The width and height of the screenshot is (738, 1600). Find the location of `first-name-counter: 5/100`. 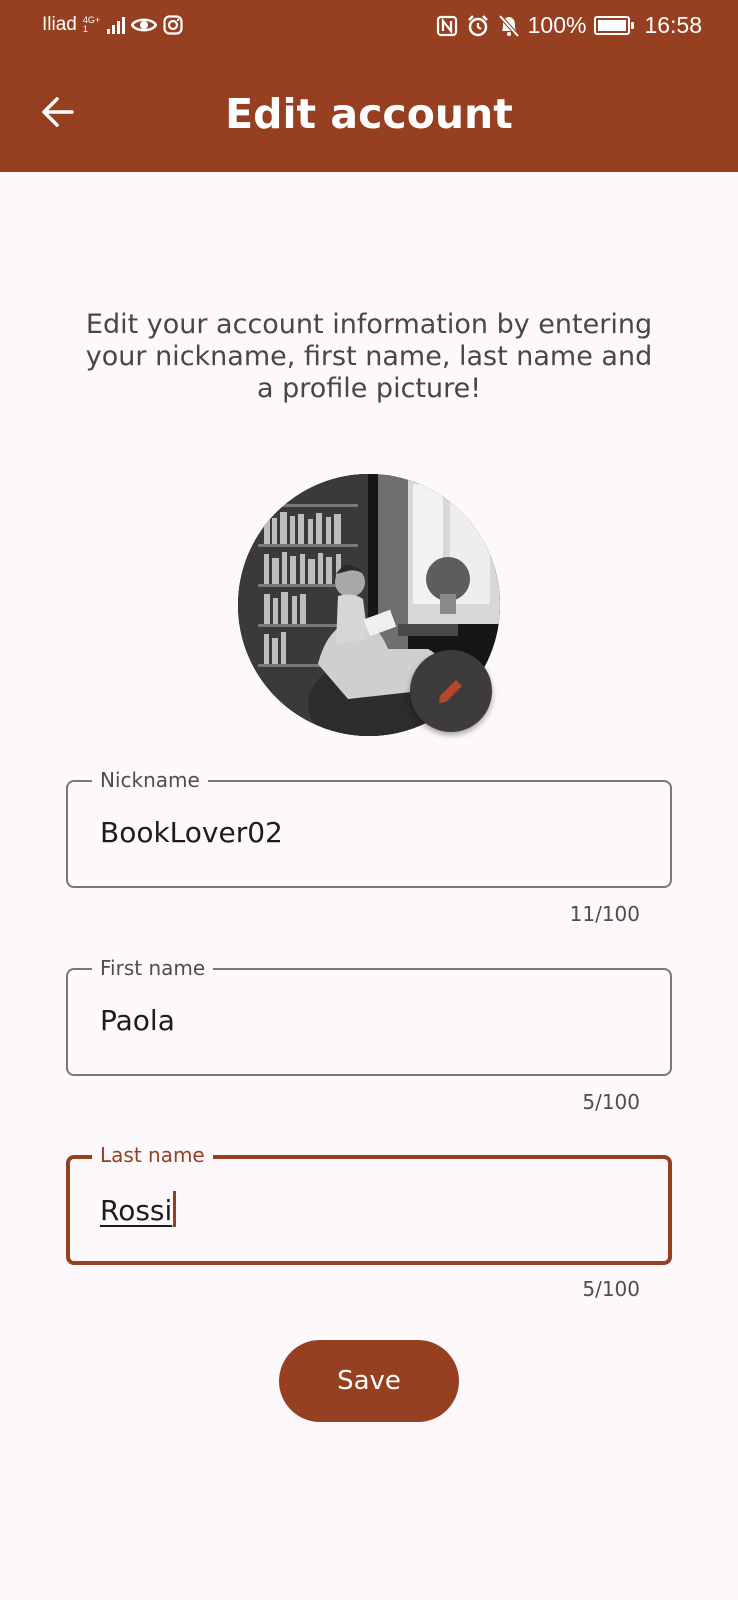

first-name-counter: 5/100 is located at coordinates (611, 1102).